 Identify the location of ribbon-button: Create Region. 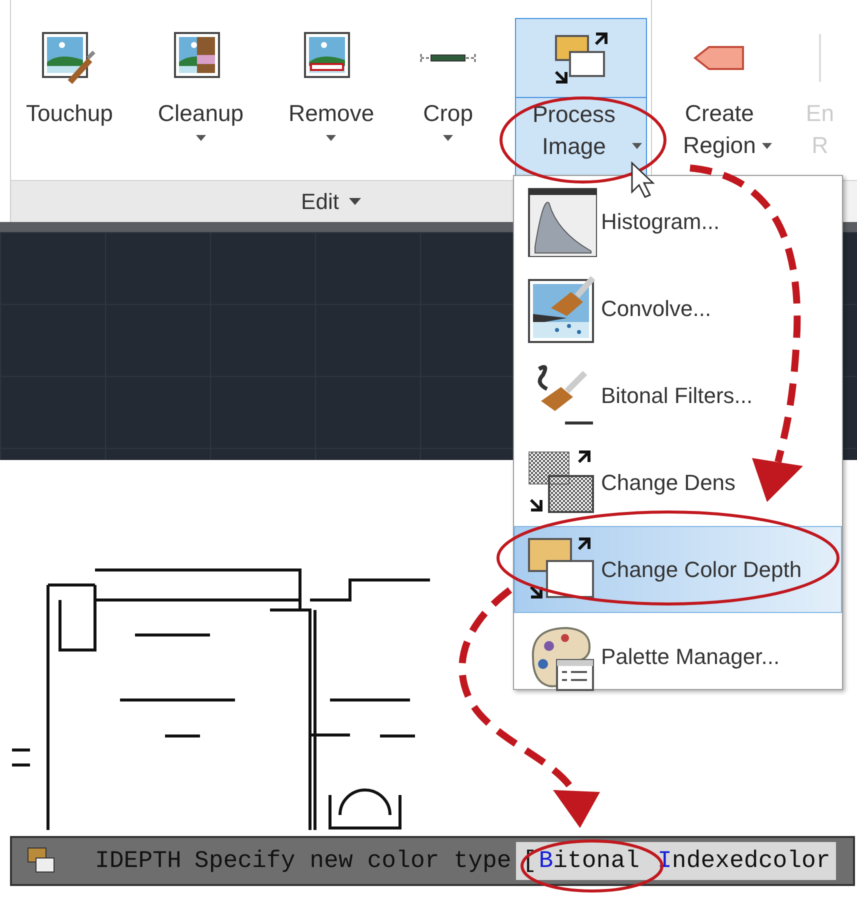
(726, 99).